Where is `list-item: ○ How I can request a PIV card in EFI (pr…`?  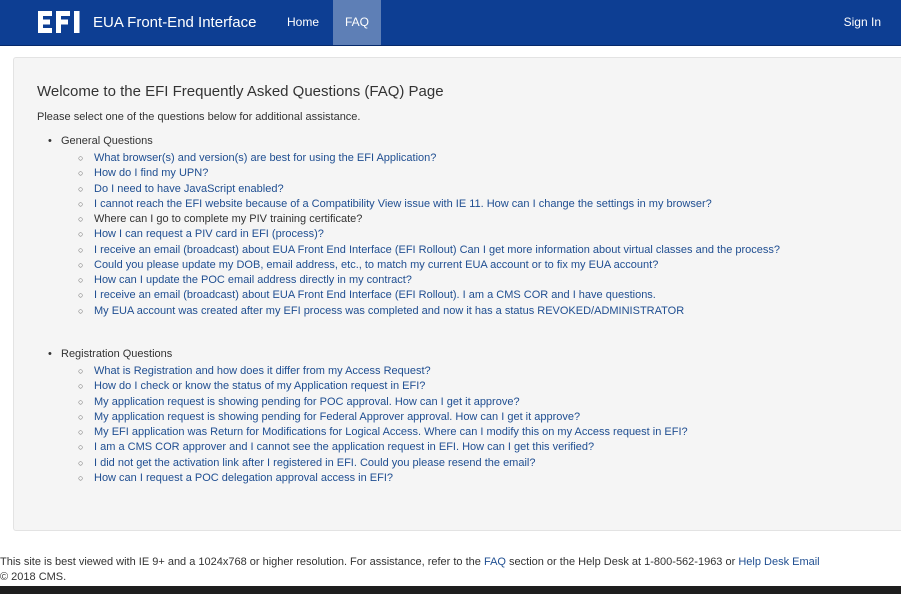
list-item: ○ How I can request a PIV card in EFI (pr… is located at coordinates (429, 234).